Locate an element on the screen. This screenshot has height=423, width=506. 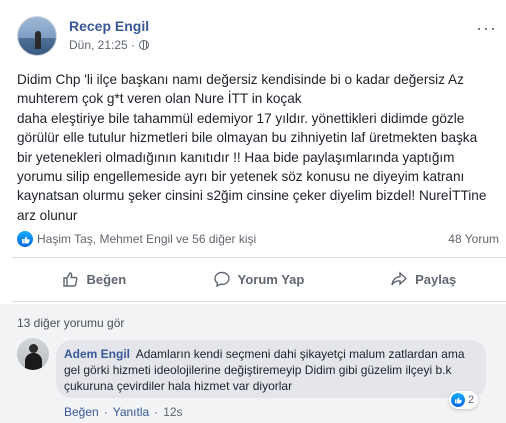
commenter-name: Adem Engil is located at coordinates (97, 354).